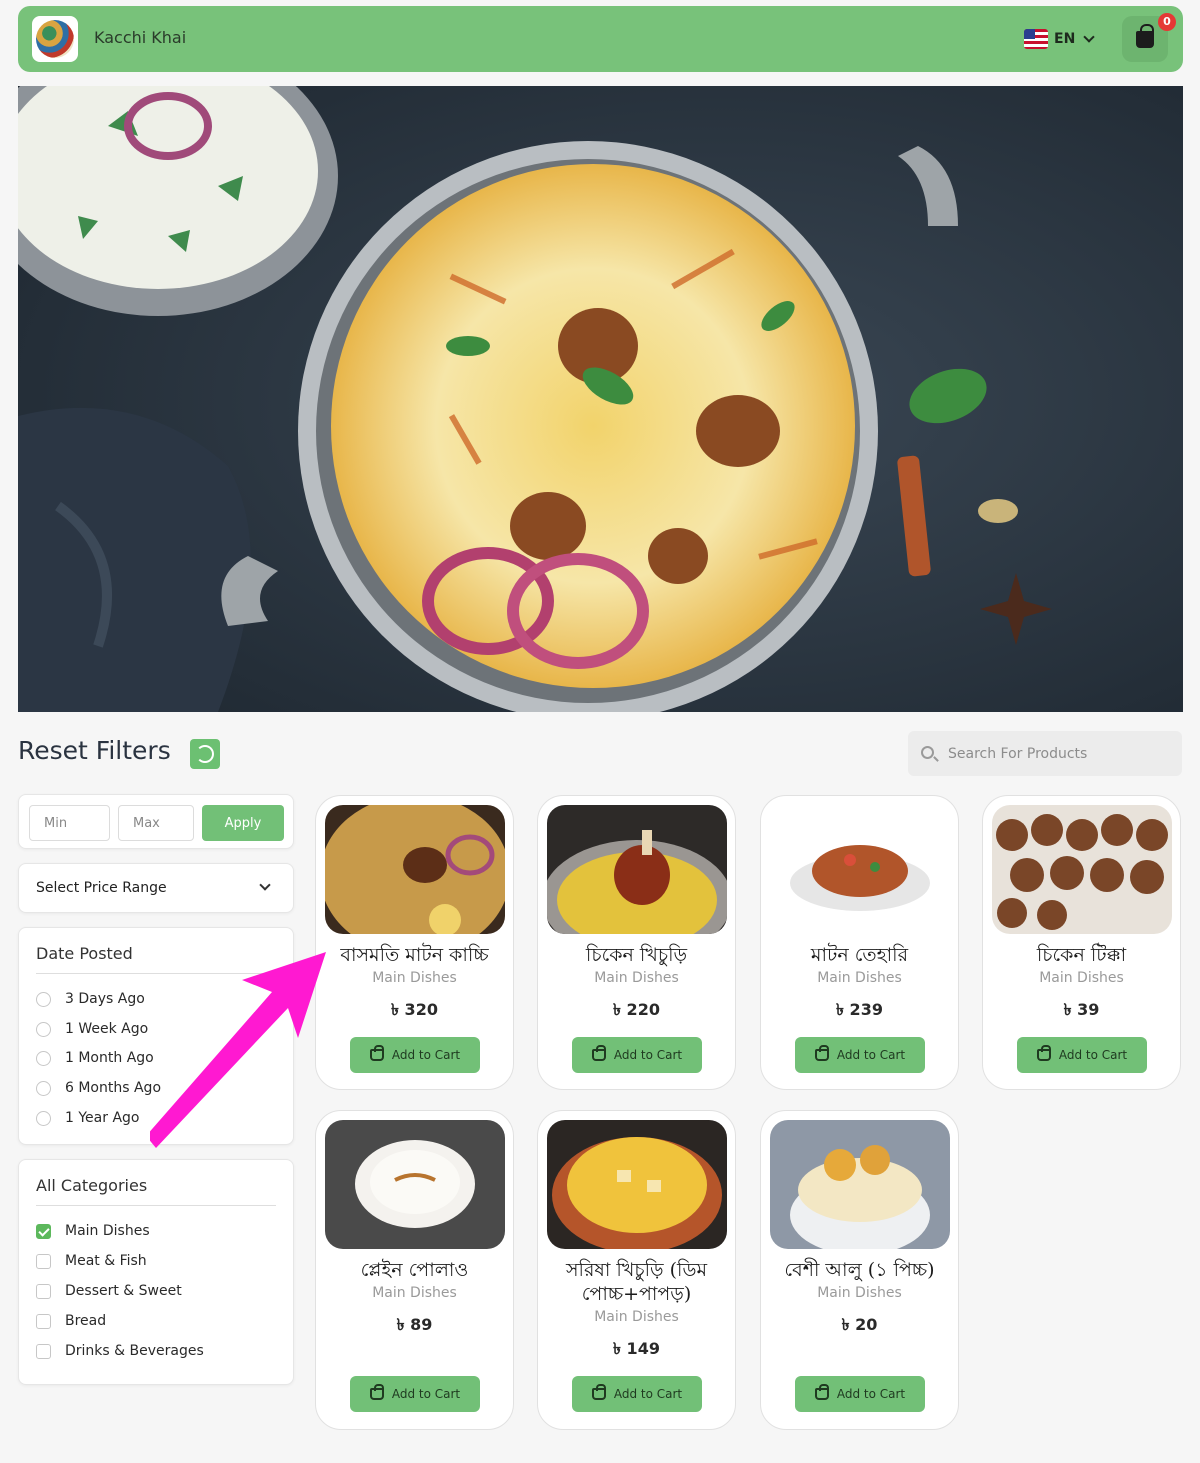 The width and height of the screenshot is (1200, 1463). I want to click on date-option-label: 1 Week Ago, so click(107, 1029).